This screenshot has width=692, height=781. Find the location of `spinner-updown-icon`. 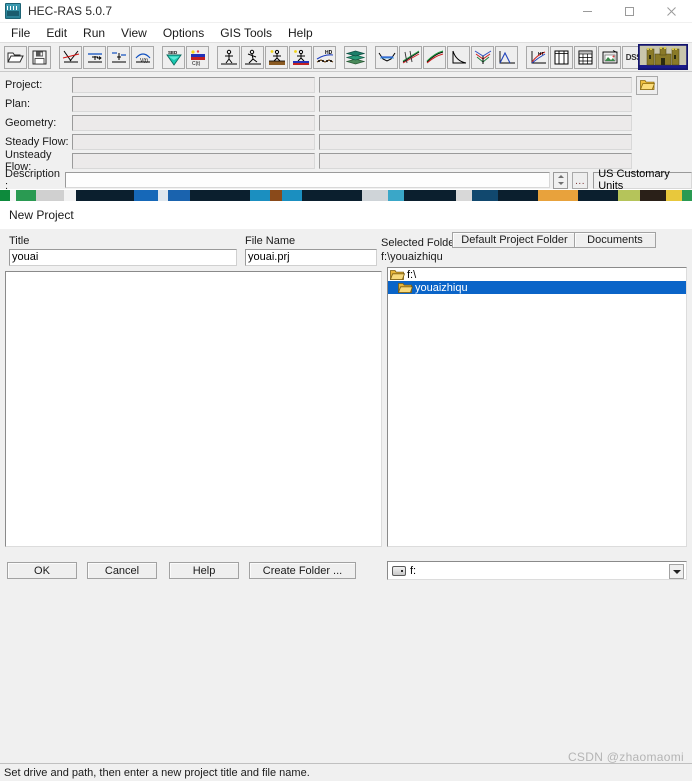

spinner-updown-icon is located at coordinates (560, 180).